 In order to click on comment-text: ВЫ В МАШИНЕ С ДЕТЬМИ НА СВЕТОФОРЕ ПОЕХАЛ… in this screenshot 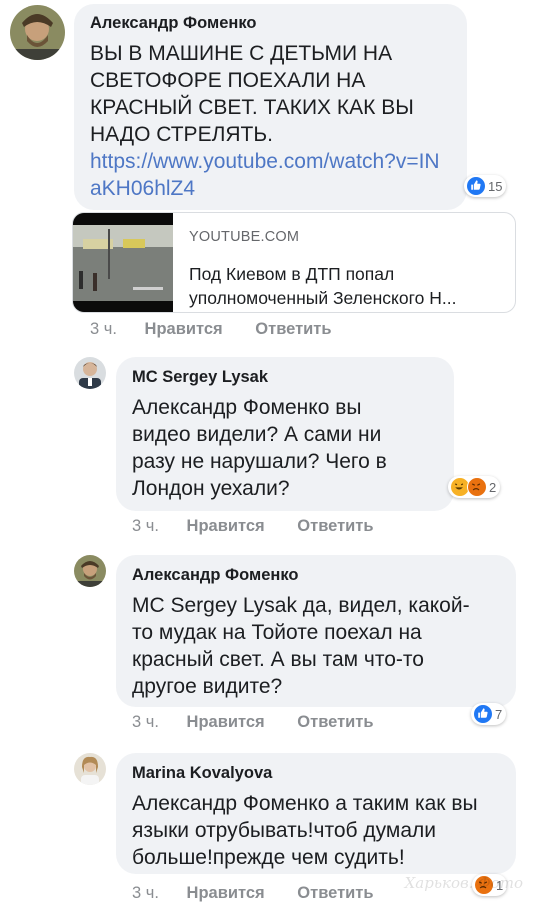, I will do `click(252, 94)`.